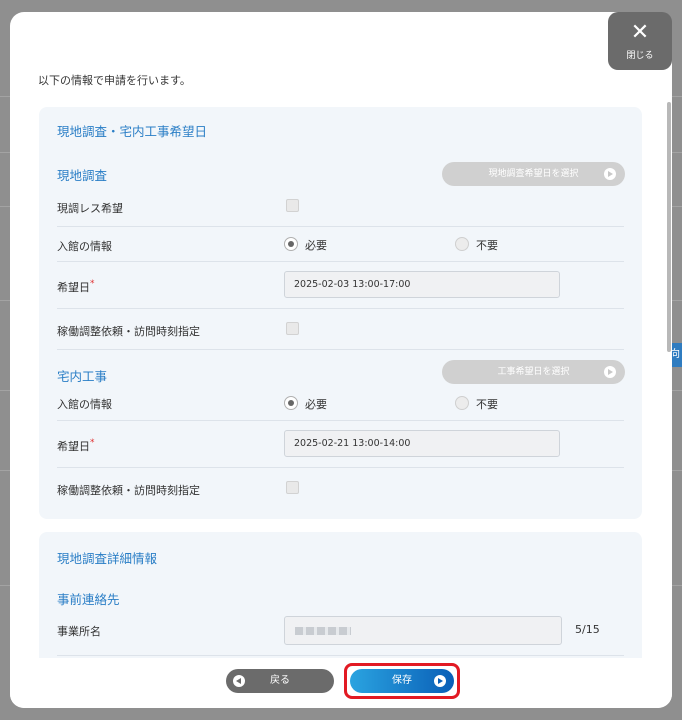 Image resolution: width=682 pixels, height=720 pixels. What do you see at coordinates (82, 376) in the screenshot?
I see `construction-title: 宅内工事` at bounding box center [82, 376].